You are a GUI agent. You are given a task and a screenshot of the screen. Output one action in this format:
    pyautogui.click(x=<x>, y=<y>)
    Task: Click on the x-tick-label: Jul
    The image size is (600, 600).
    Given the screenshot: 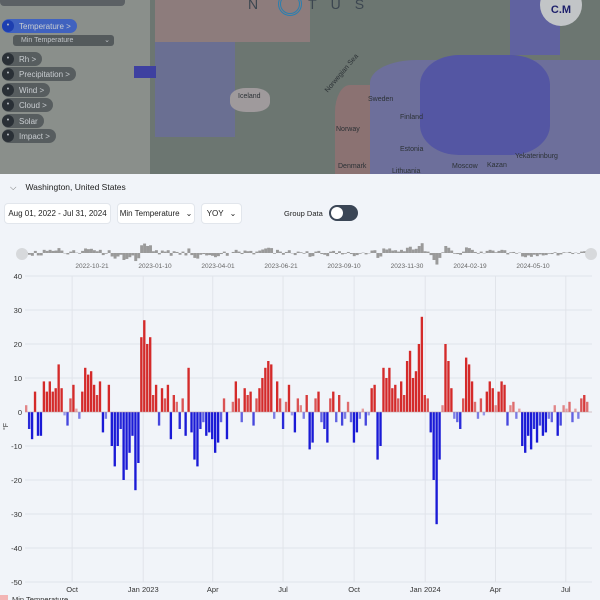 What is the action you would take?
    pyautogui.click(x=283, y=589)
    